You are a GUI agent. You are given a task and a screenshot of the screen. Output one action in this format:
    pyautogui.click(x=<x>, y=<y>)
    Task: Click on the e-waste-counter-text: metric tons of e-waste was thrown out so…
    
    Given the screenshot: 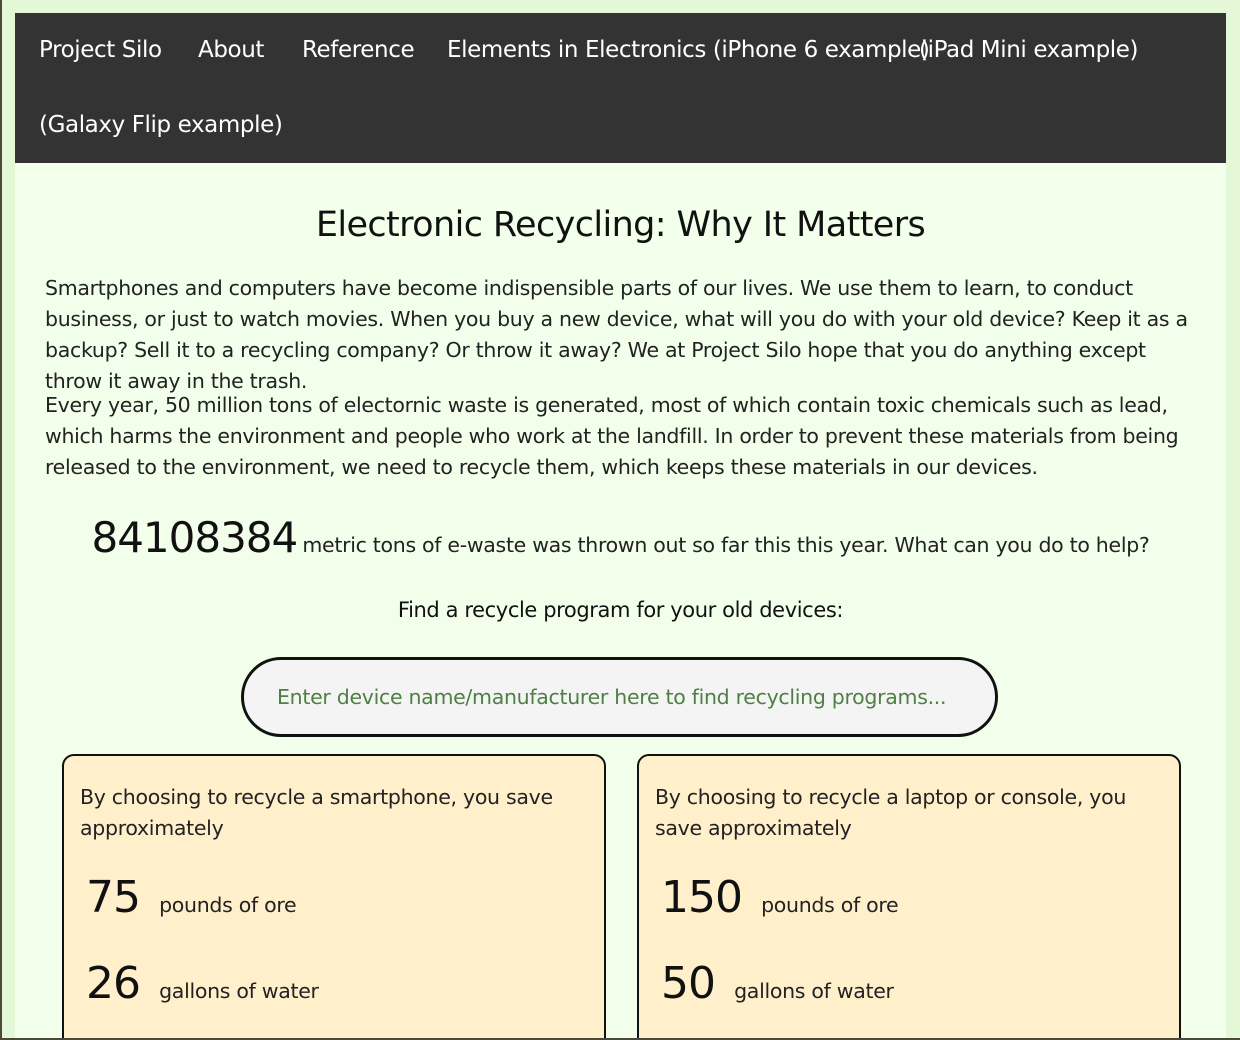 What is the action you would take?
    pyautogui.click(x=726, y=545)
    